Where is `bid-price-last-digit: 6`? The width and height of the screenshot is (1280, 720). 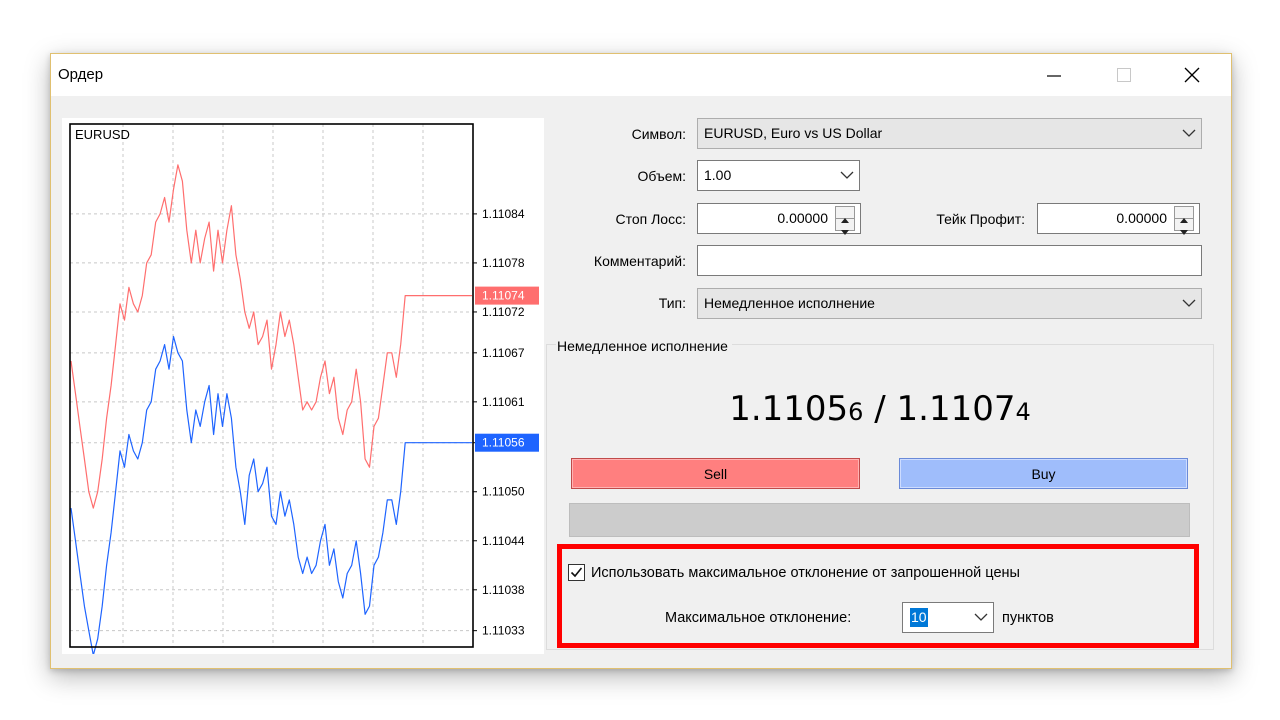 bid-price-last-digit: 6 is located at coordinates (856, 412).